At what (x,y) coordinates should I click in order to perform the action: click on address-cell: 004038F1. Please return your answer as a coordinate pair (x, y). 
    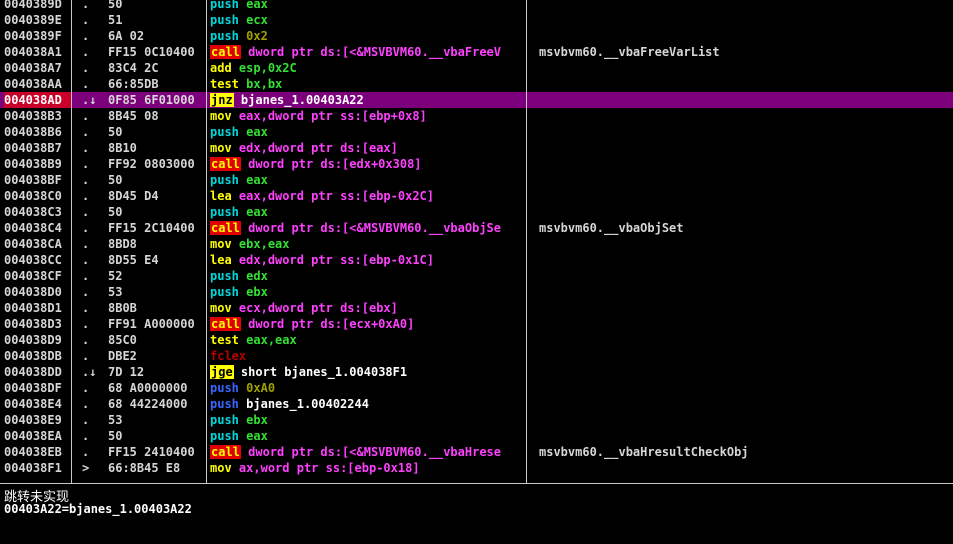
    Looking at the image, I should click on (38, 468).